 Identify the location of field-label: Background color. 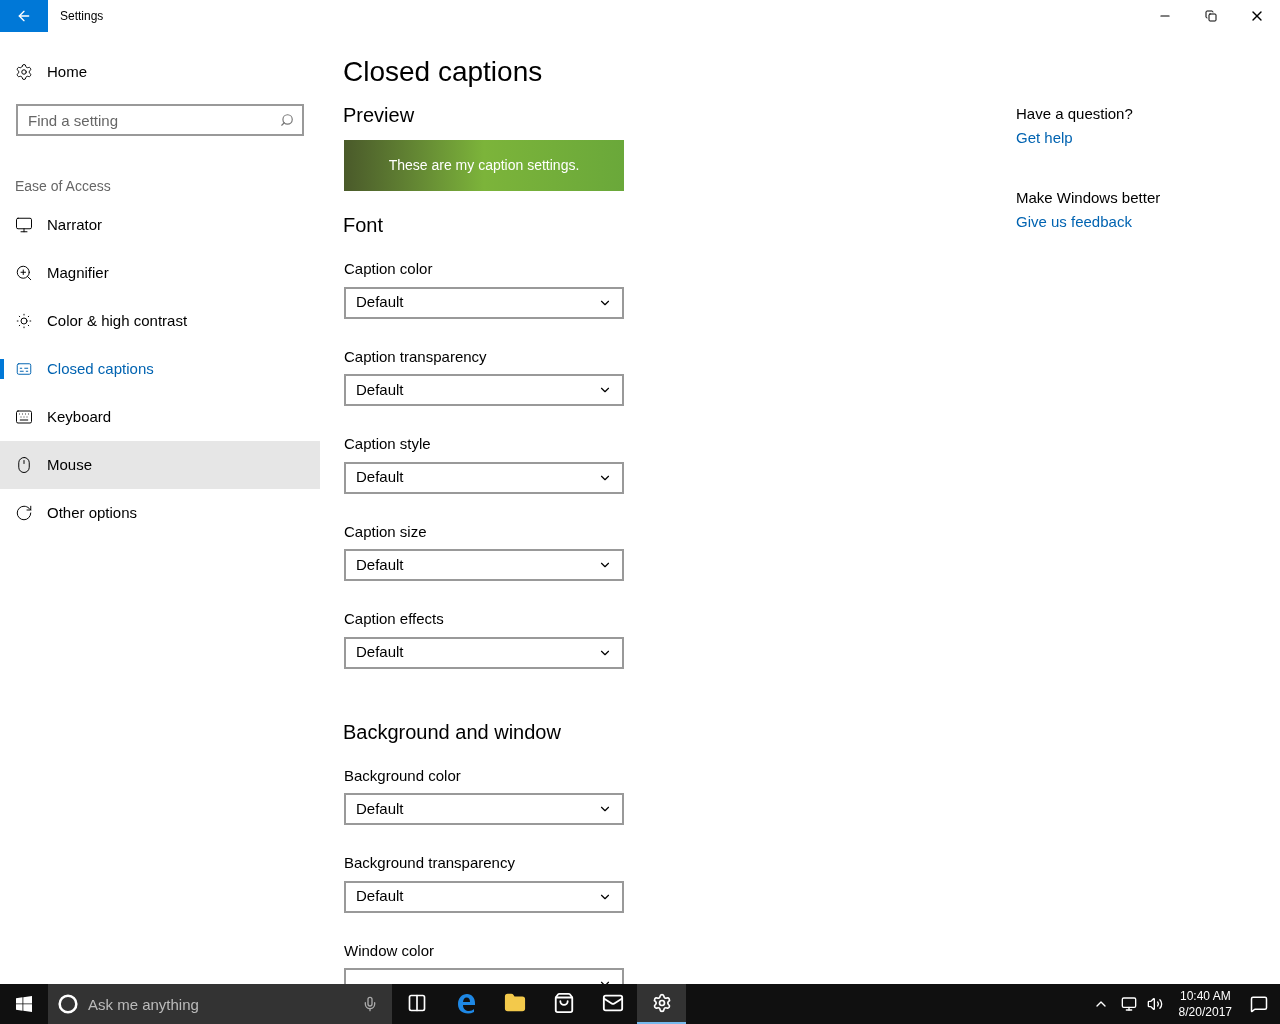
(403, 775).